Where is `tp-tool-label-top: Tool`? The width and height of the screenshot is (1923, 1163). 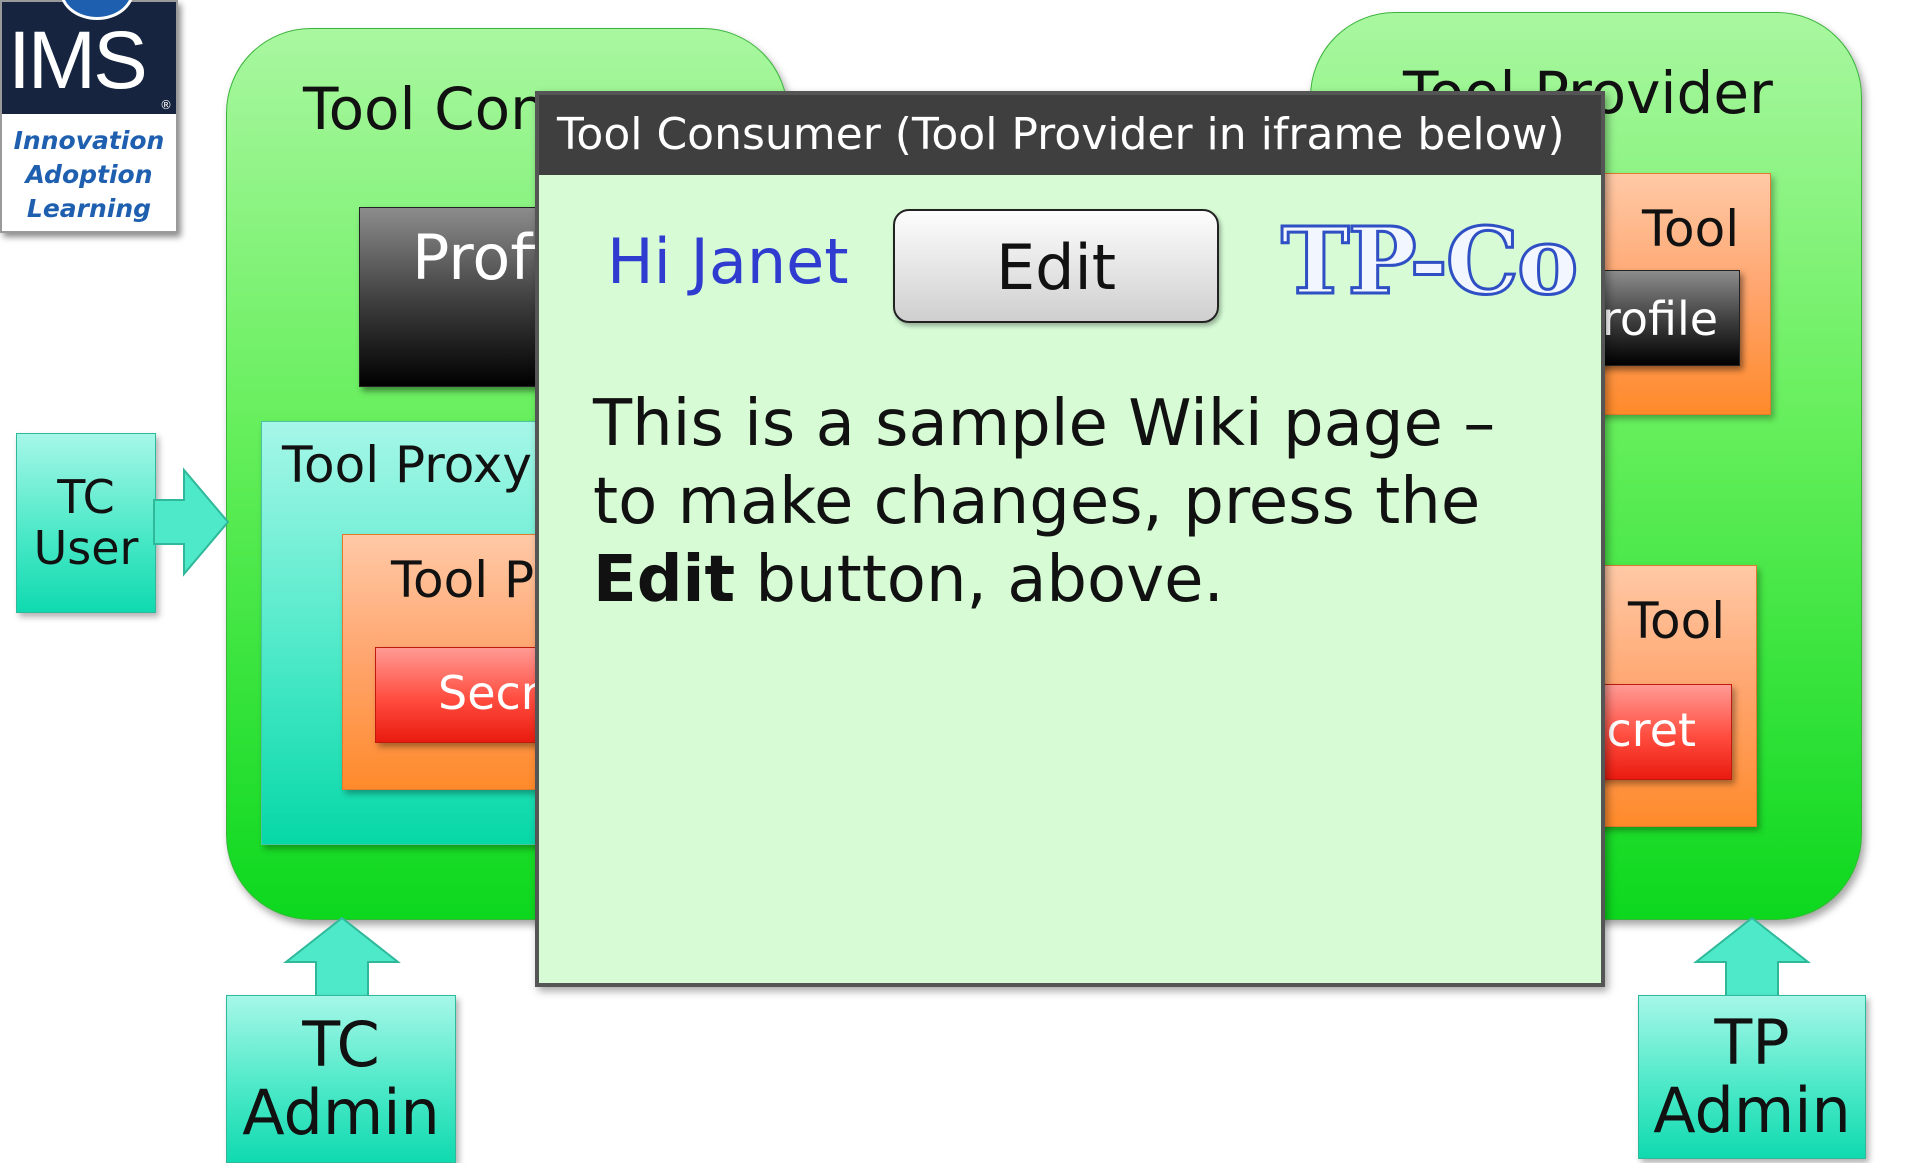
tp-tool-label-top: Tool is located at coordinates (1691, 229).